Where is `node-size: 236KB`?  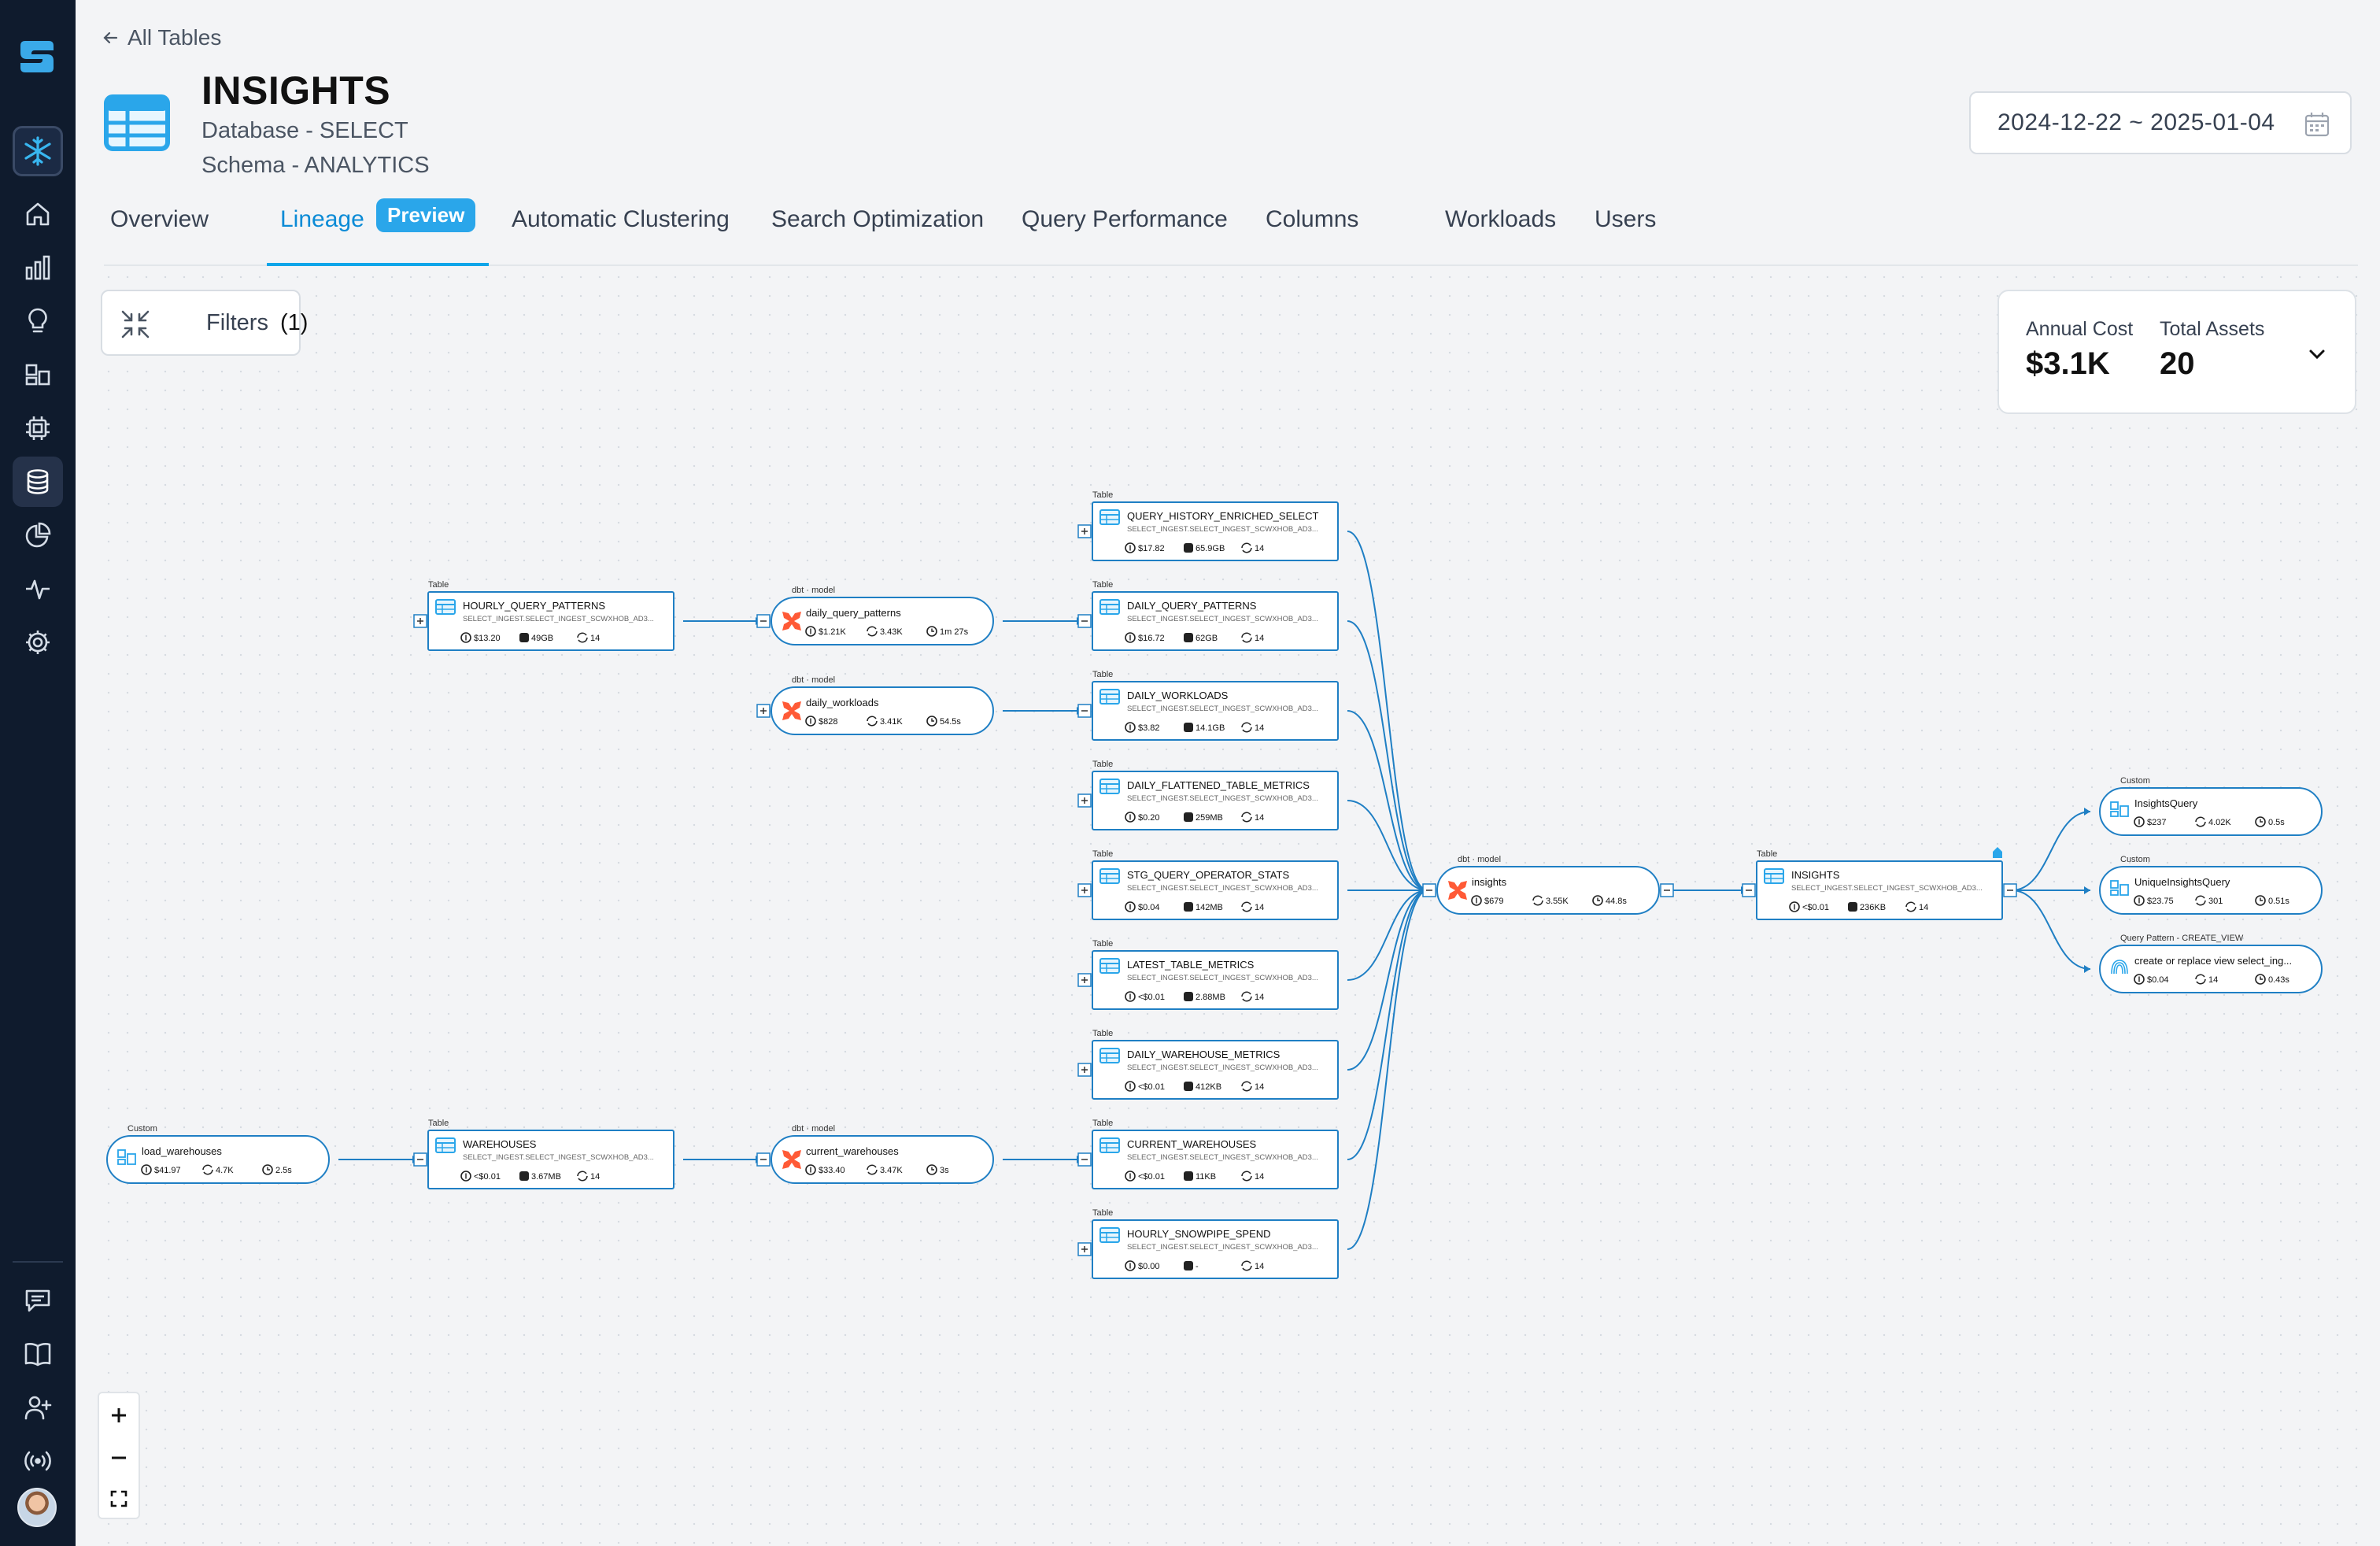
node-size: 236KB is located at coordinates (1873, 907).